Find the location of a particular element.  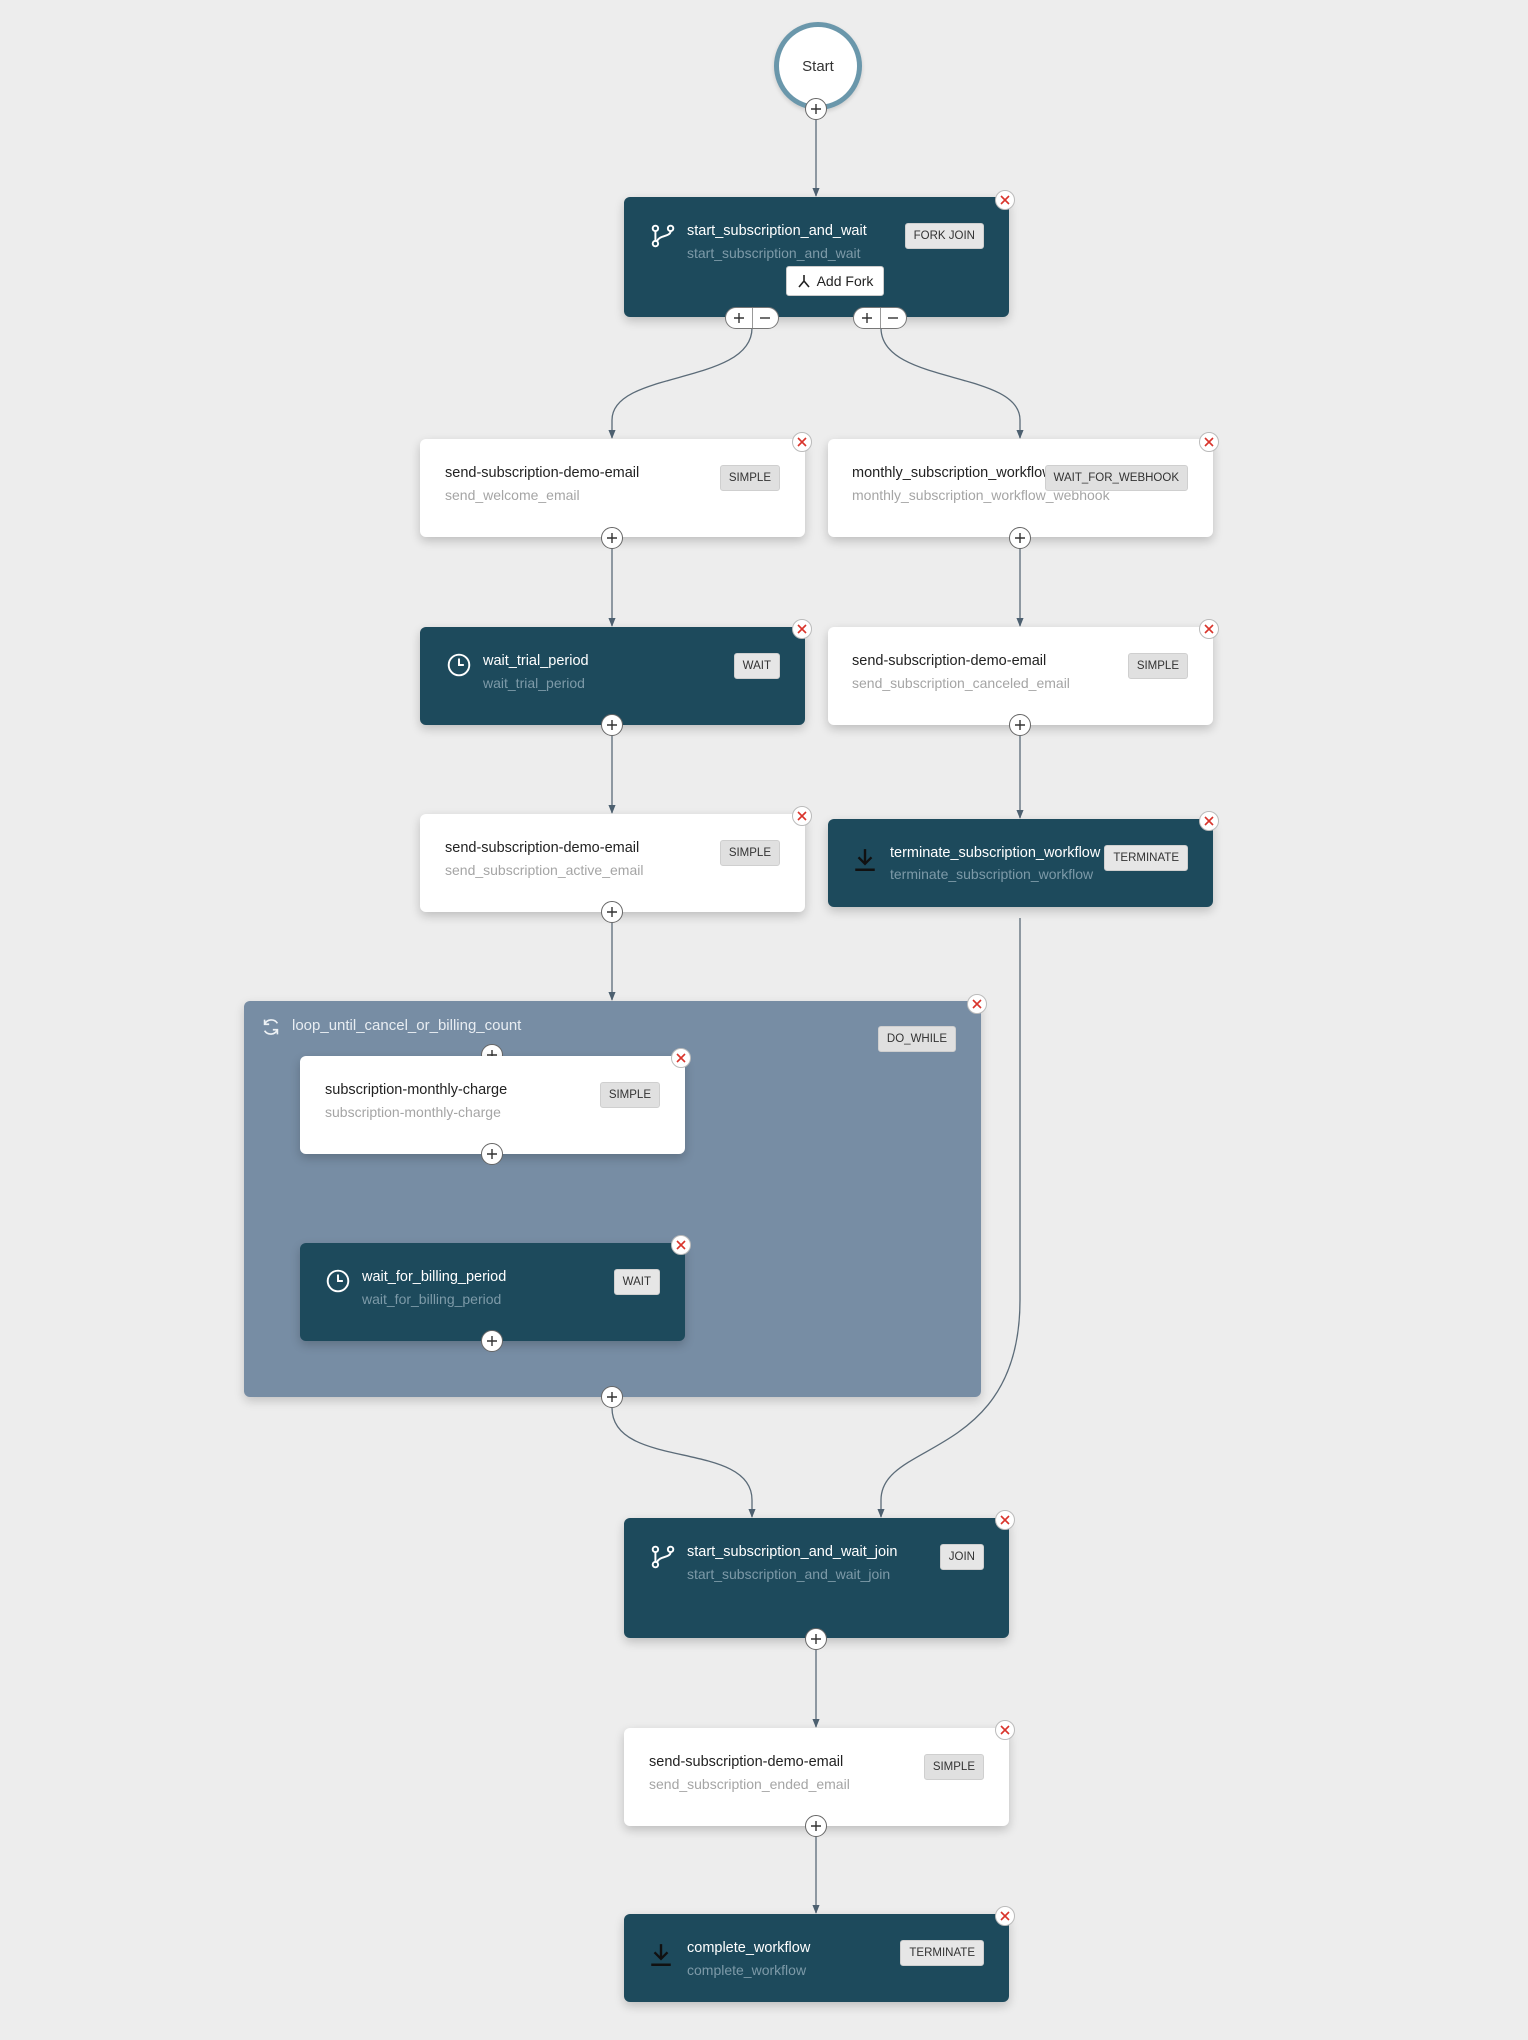

loop-delete-button is located at coordinates (977, 1004).